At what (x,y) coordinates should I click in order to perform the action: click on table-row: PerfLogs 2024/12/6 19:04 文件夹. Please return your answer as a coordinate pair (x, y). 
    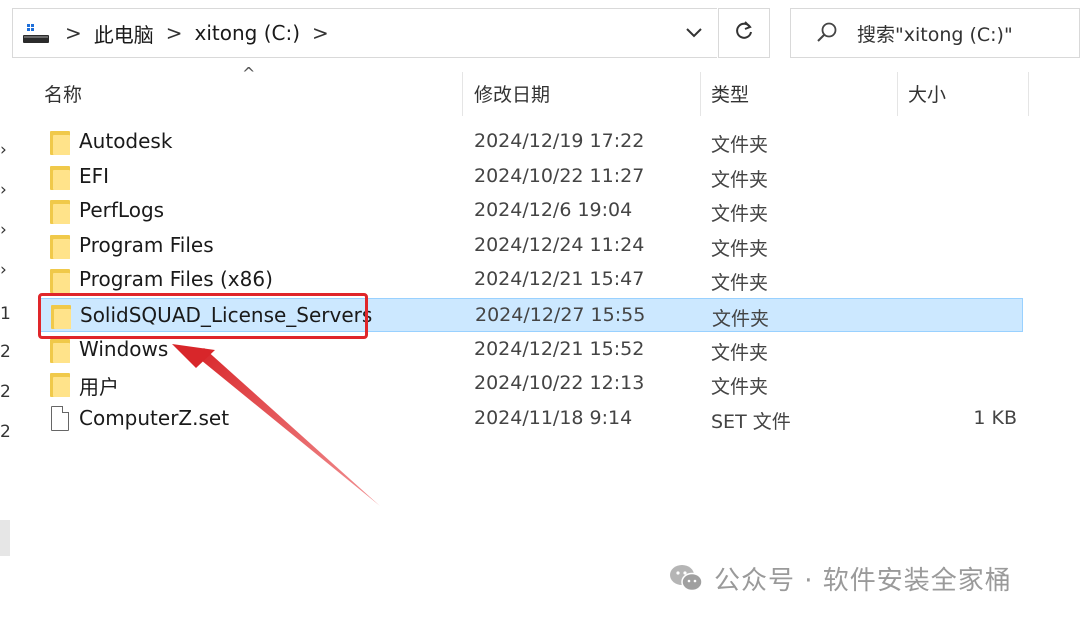
    Looking at the image, I should click on (531, 211).